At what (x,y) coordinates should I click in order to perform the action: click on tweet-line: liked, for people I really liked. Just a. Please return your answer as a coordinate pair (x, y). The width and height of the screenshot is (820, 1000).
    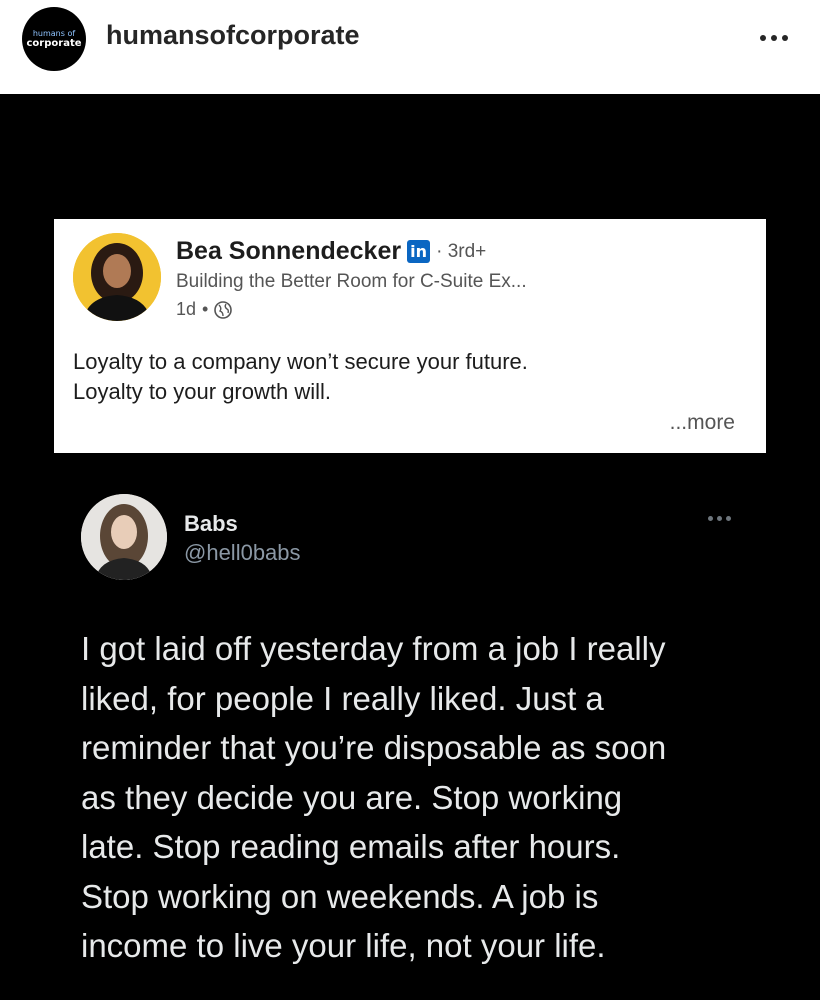
    Looking at the image, I should click on (342, 698).